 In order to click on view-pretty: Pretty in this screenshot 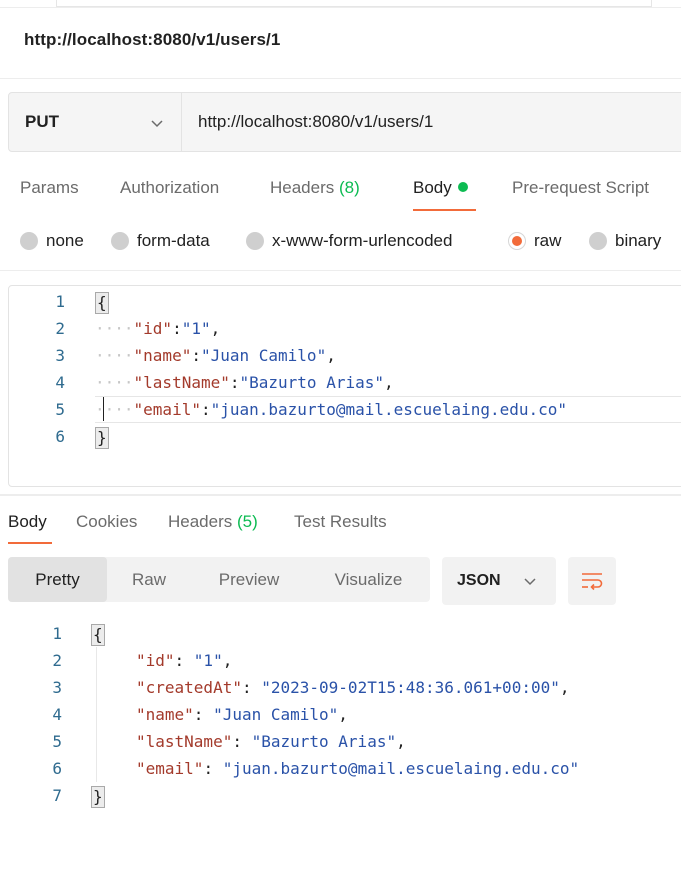, I will do `click(57, 579)`.